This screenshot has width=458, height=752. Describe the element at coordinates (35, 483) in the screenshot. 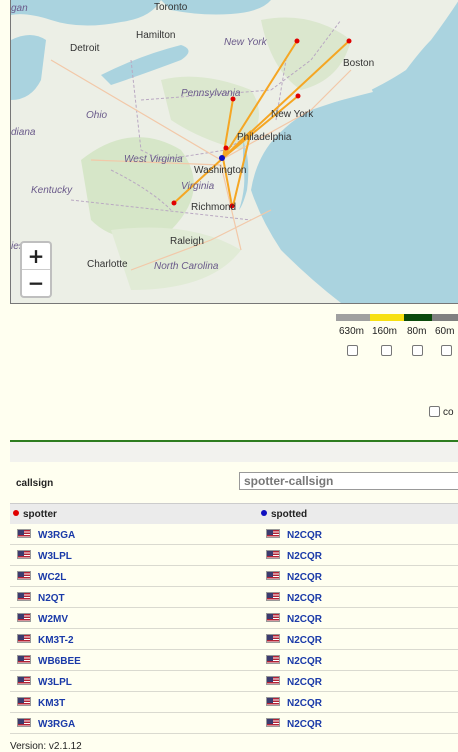

I see `callsign-label: callsign` at that location.